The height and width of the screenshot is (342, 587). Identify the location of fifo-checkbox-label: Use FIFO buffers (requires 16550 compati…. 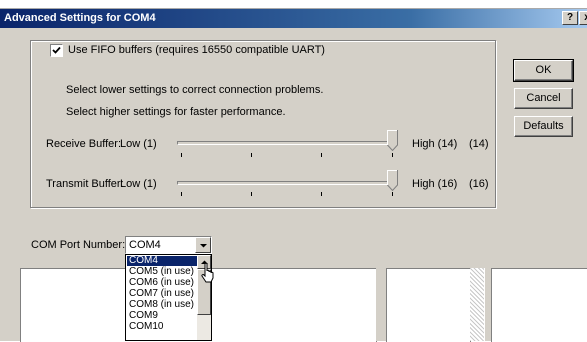
(196, 50).